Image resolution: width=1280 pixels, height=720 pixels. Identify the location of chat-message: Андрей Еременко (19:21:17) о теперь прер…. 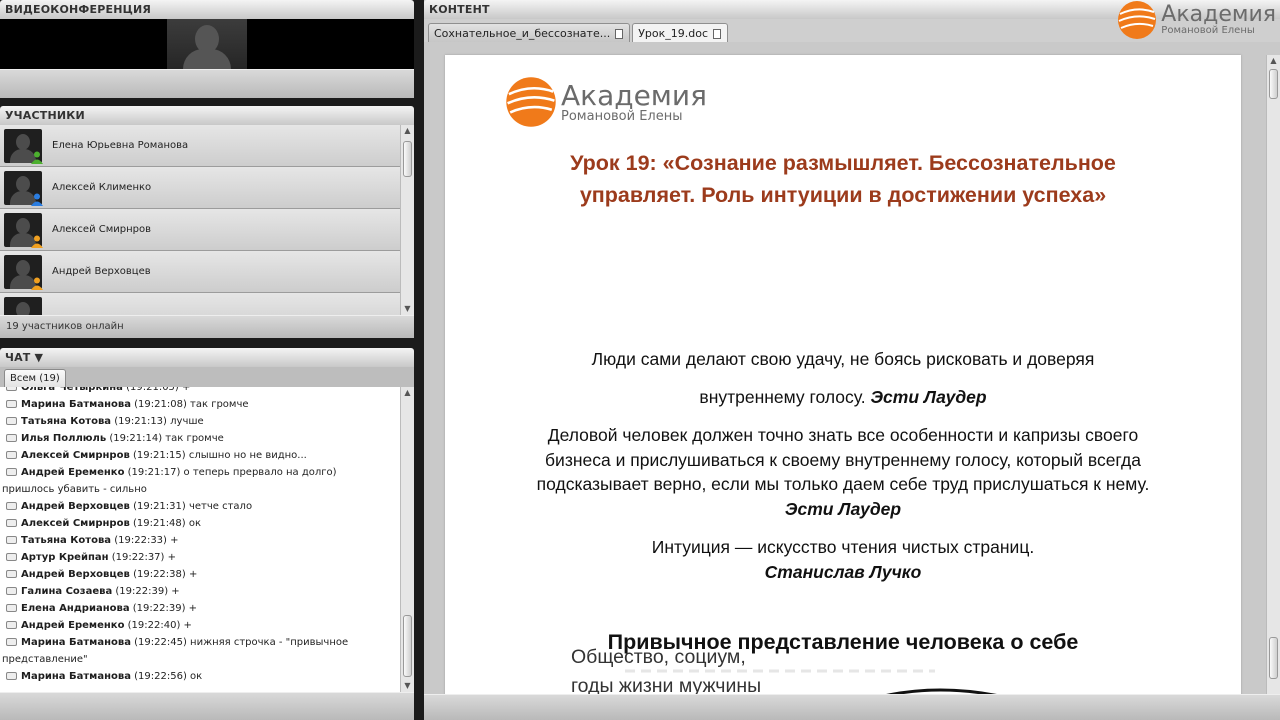
(201, 472).